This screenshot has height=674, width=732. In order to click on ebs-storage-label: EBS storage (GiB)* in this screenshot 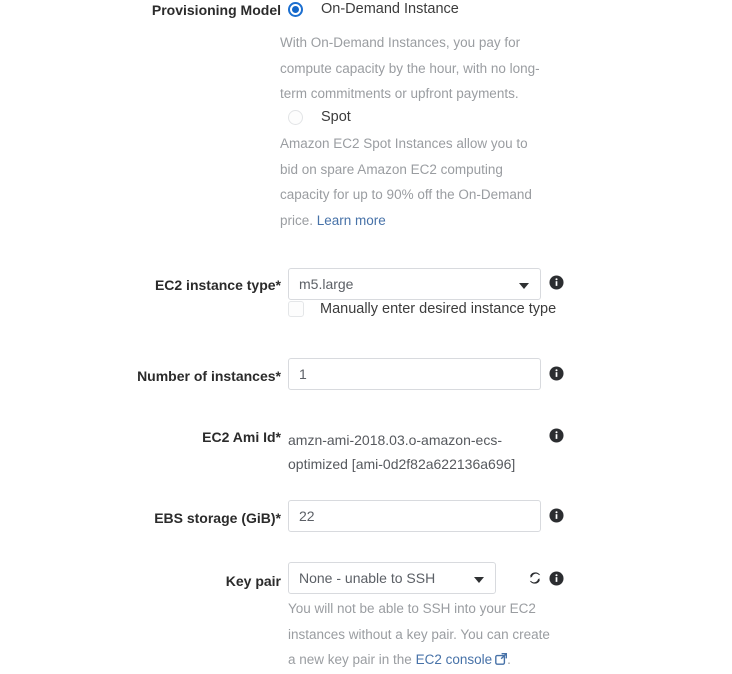, I will do `click(217, 518)`.